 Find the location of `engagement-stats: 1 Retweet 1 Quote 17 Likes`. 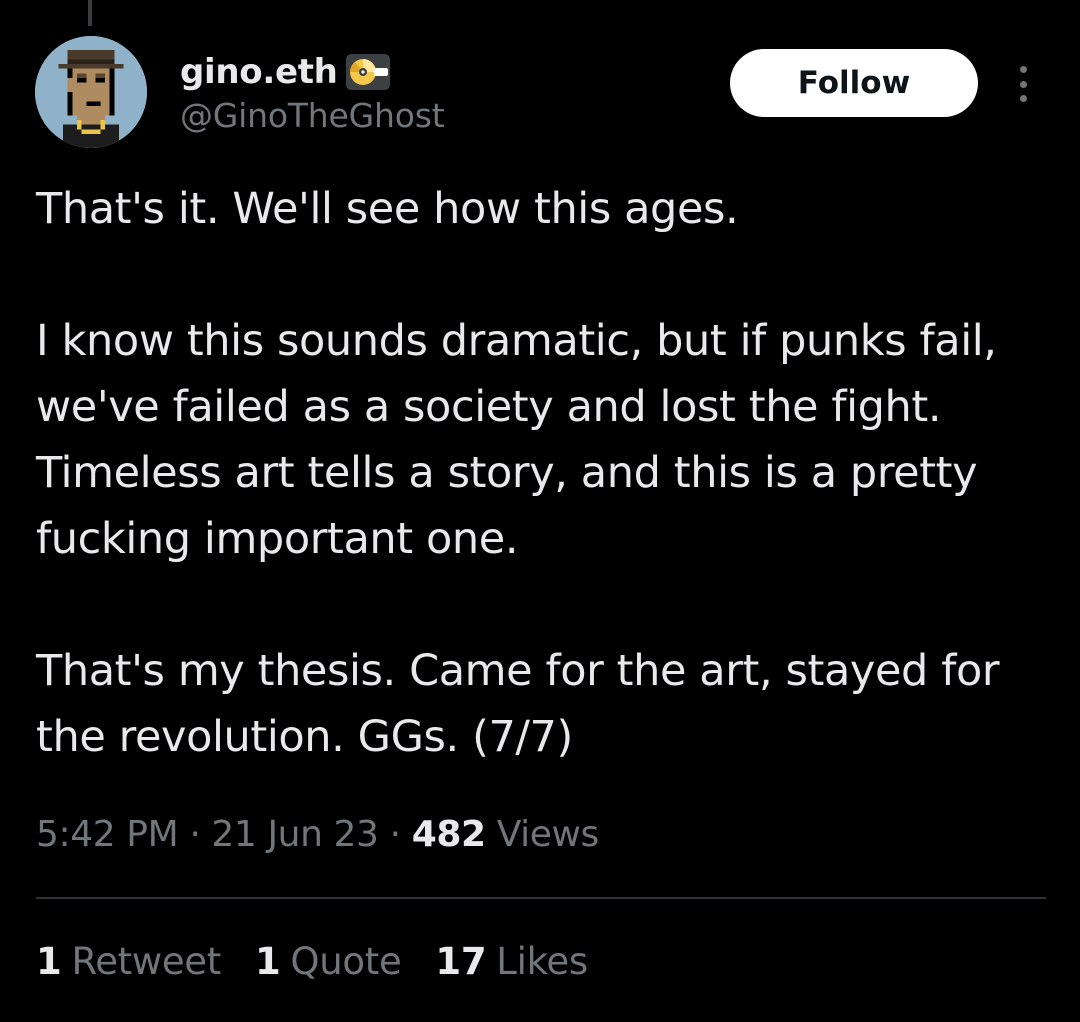

engagement-stats: 1 Retweet 1 Quote 17 Likes is located at coordinates (312, 961).